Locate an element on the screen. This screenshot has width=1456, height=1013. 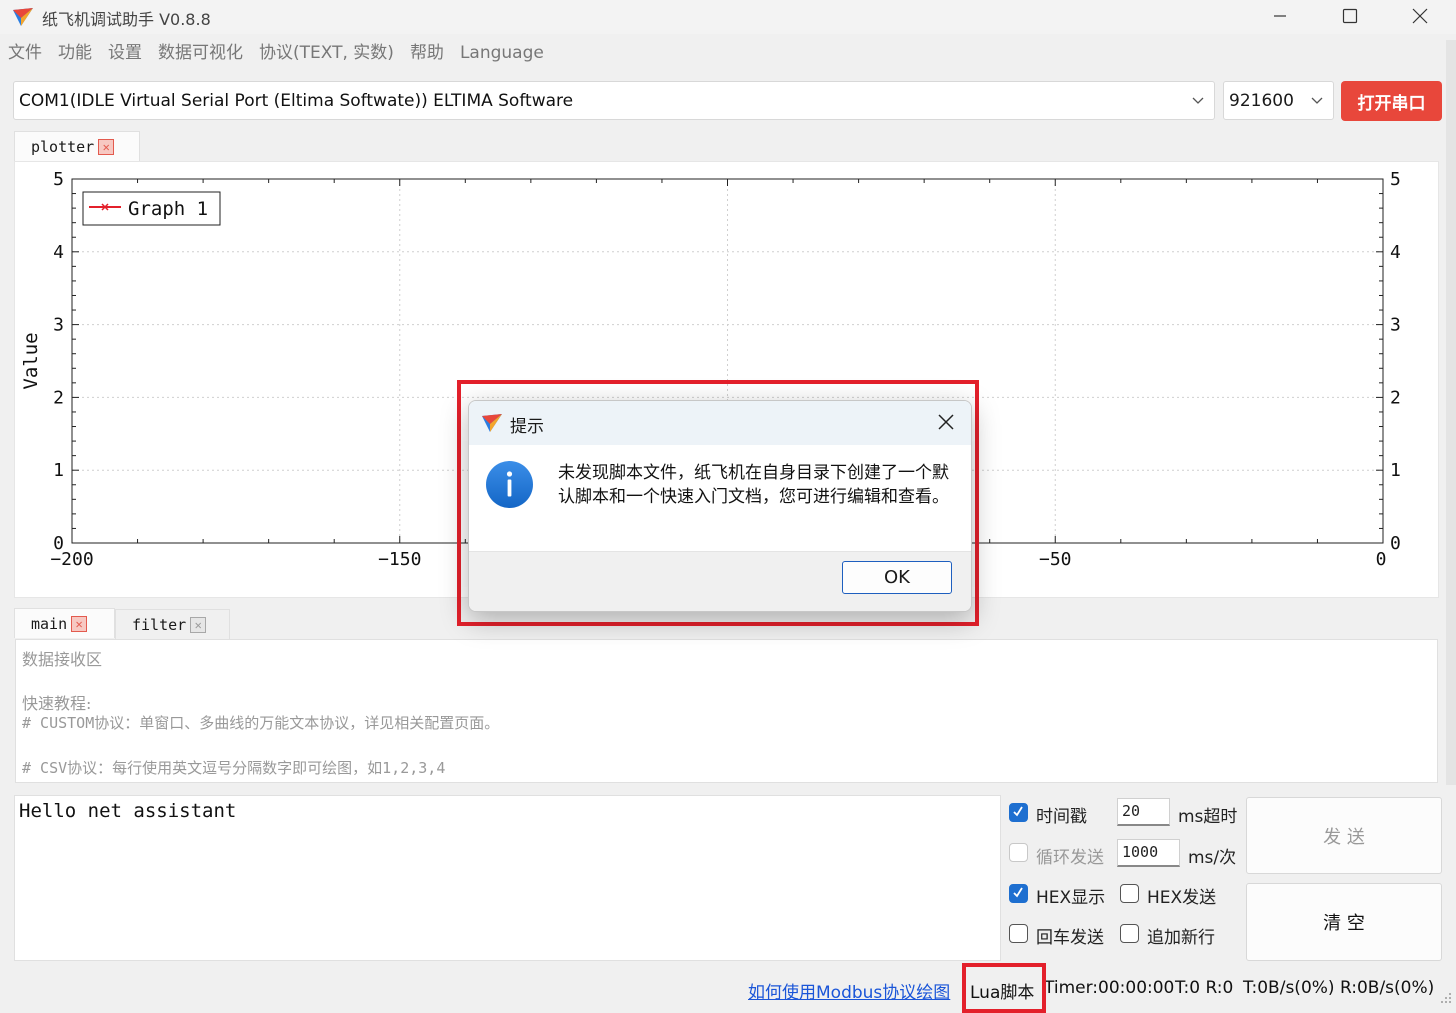
menu-visualization: 数据可视化 is located at coordinates (200, 53).